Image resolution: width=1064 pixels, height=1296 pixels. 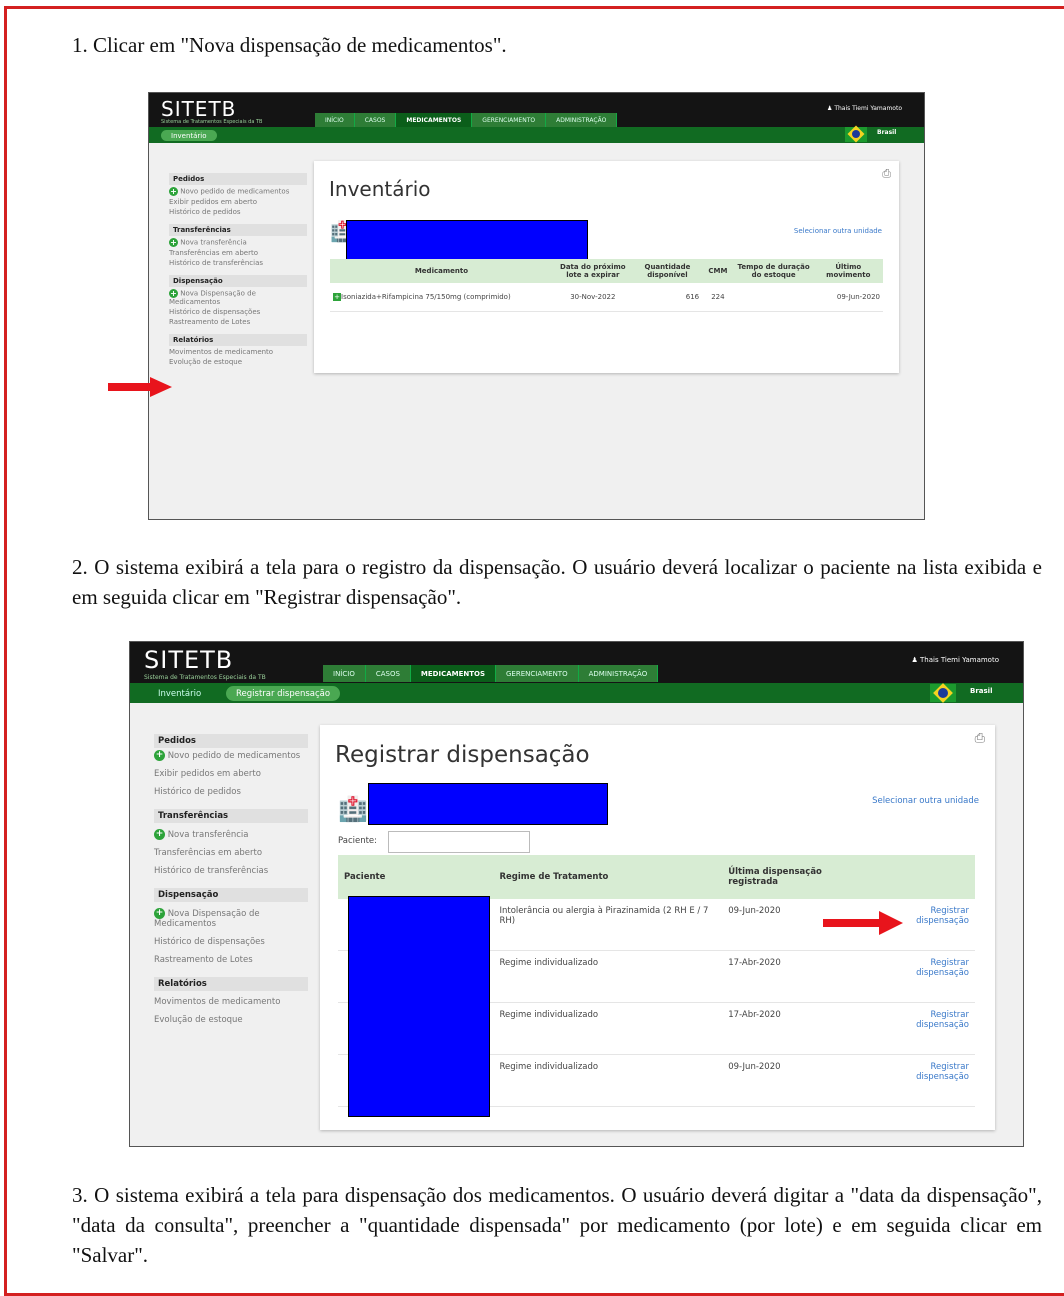 I want to click on regime-cell: Regime individualizado, so click(x=608, y=1028).